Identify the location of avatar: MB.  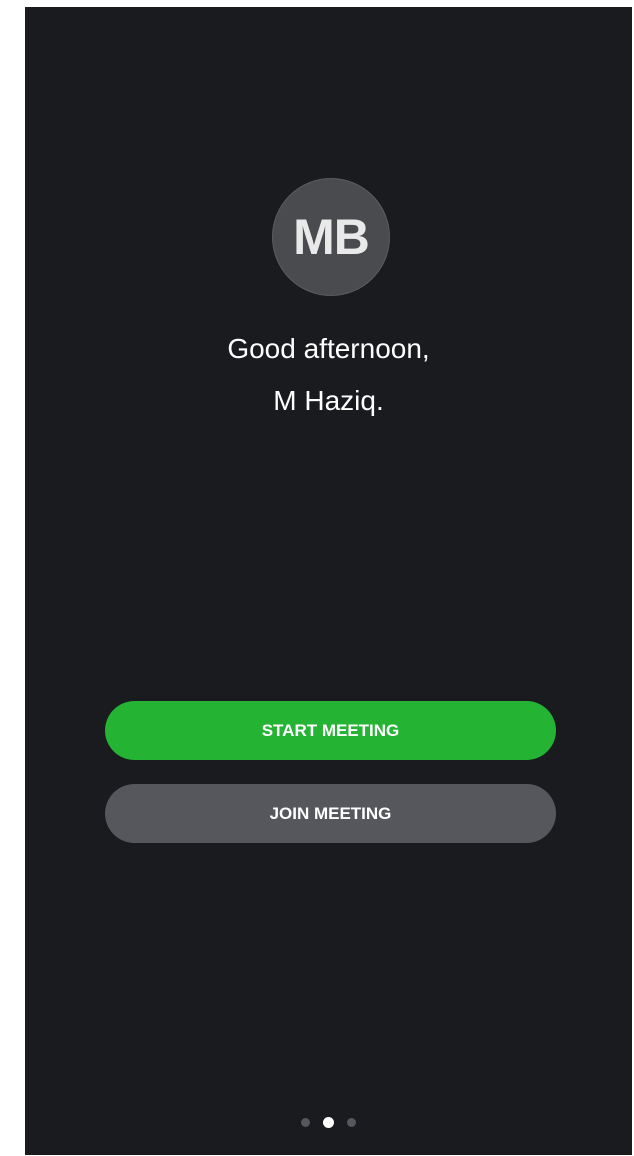
(331, 237).